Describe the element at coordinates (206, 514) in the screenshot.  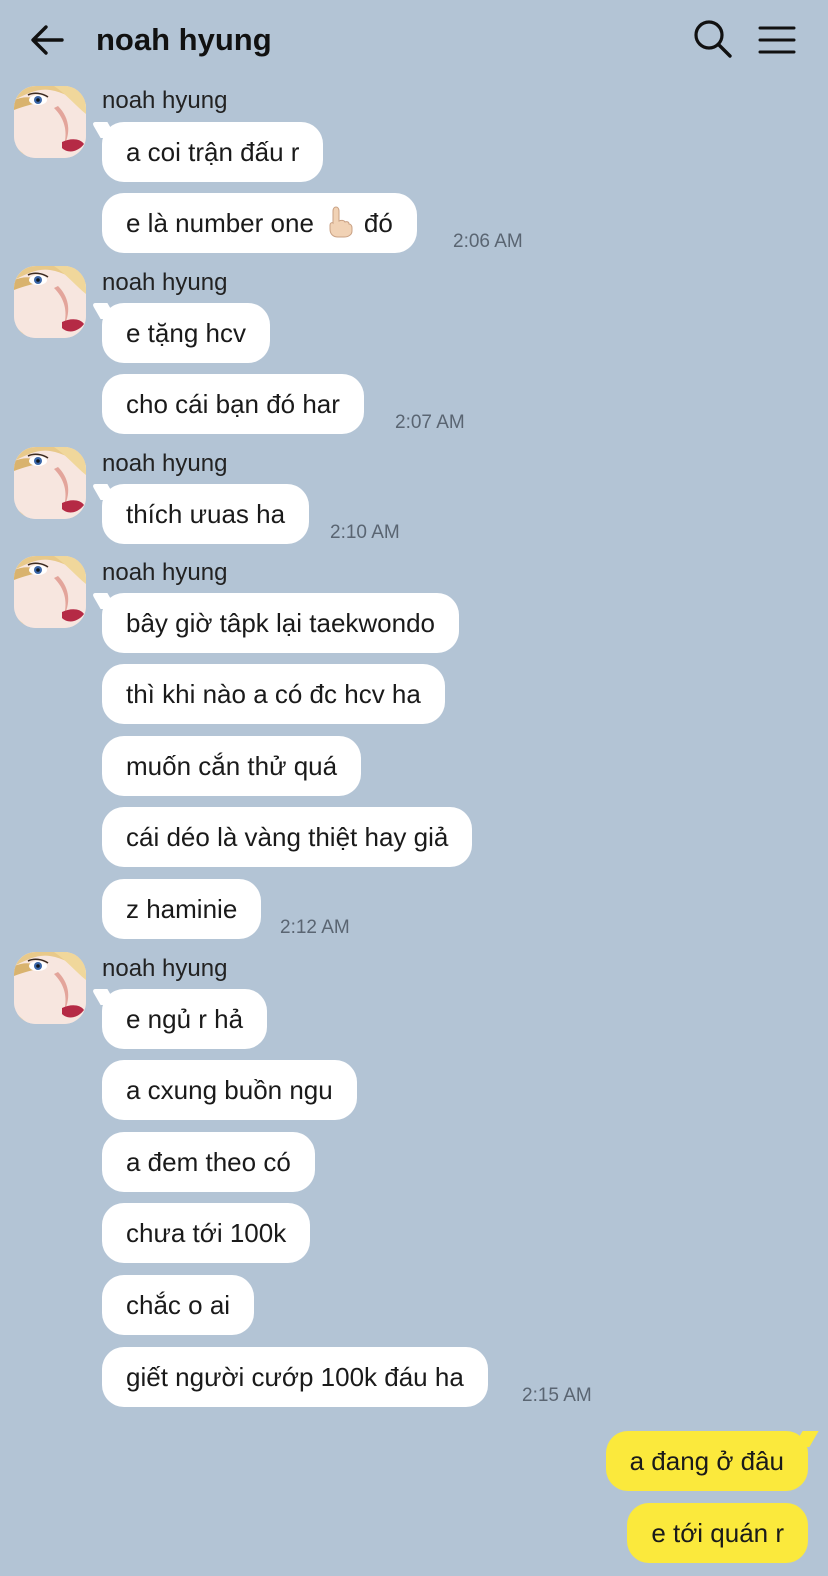
I see `message-bubble: thích ưuas ha` at that location.